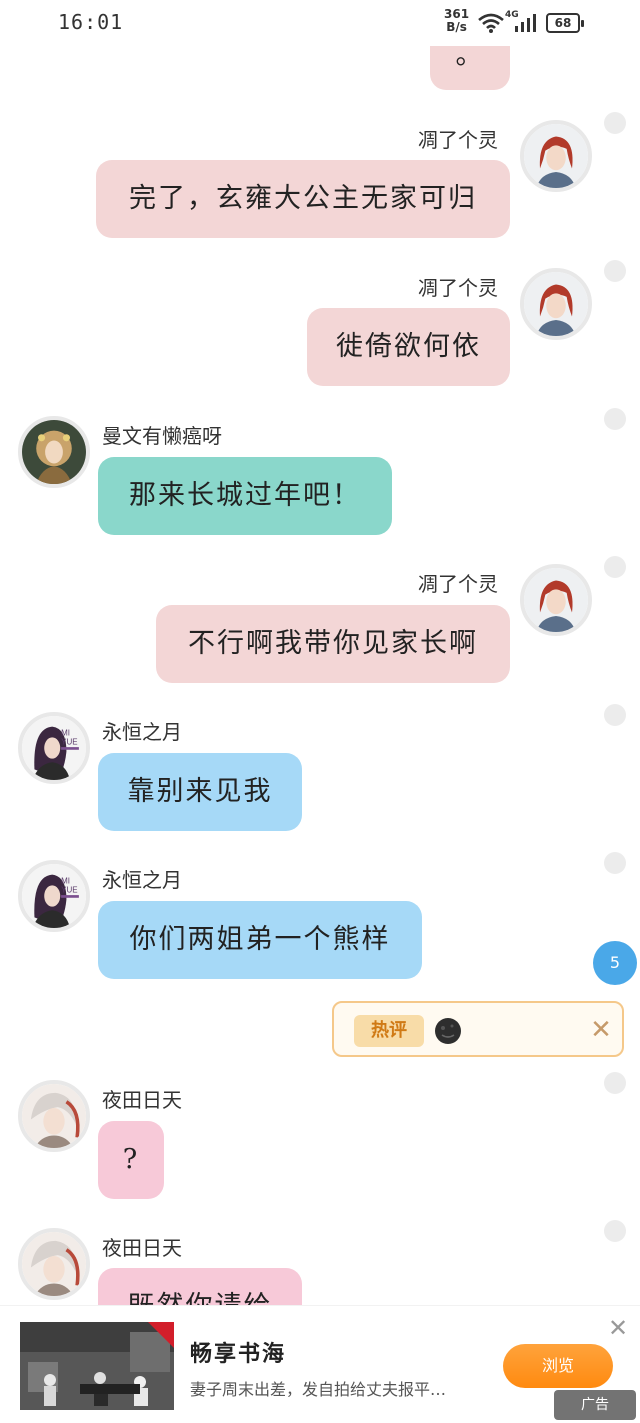 The height and width of the screenshot is (1423, 640). What do you see at coordinates (525, 23) in the screenshot?
I see `cellular-signal-icon` at bounding box center [525, 23].